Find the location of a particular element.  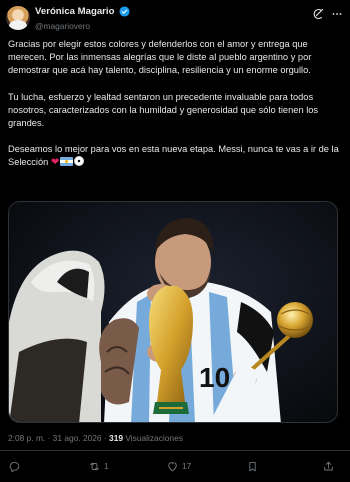

more-icon is located at coordinates (337, 14).